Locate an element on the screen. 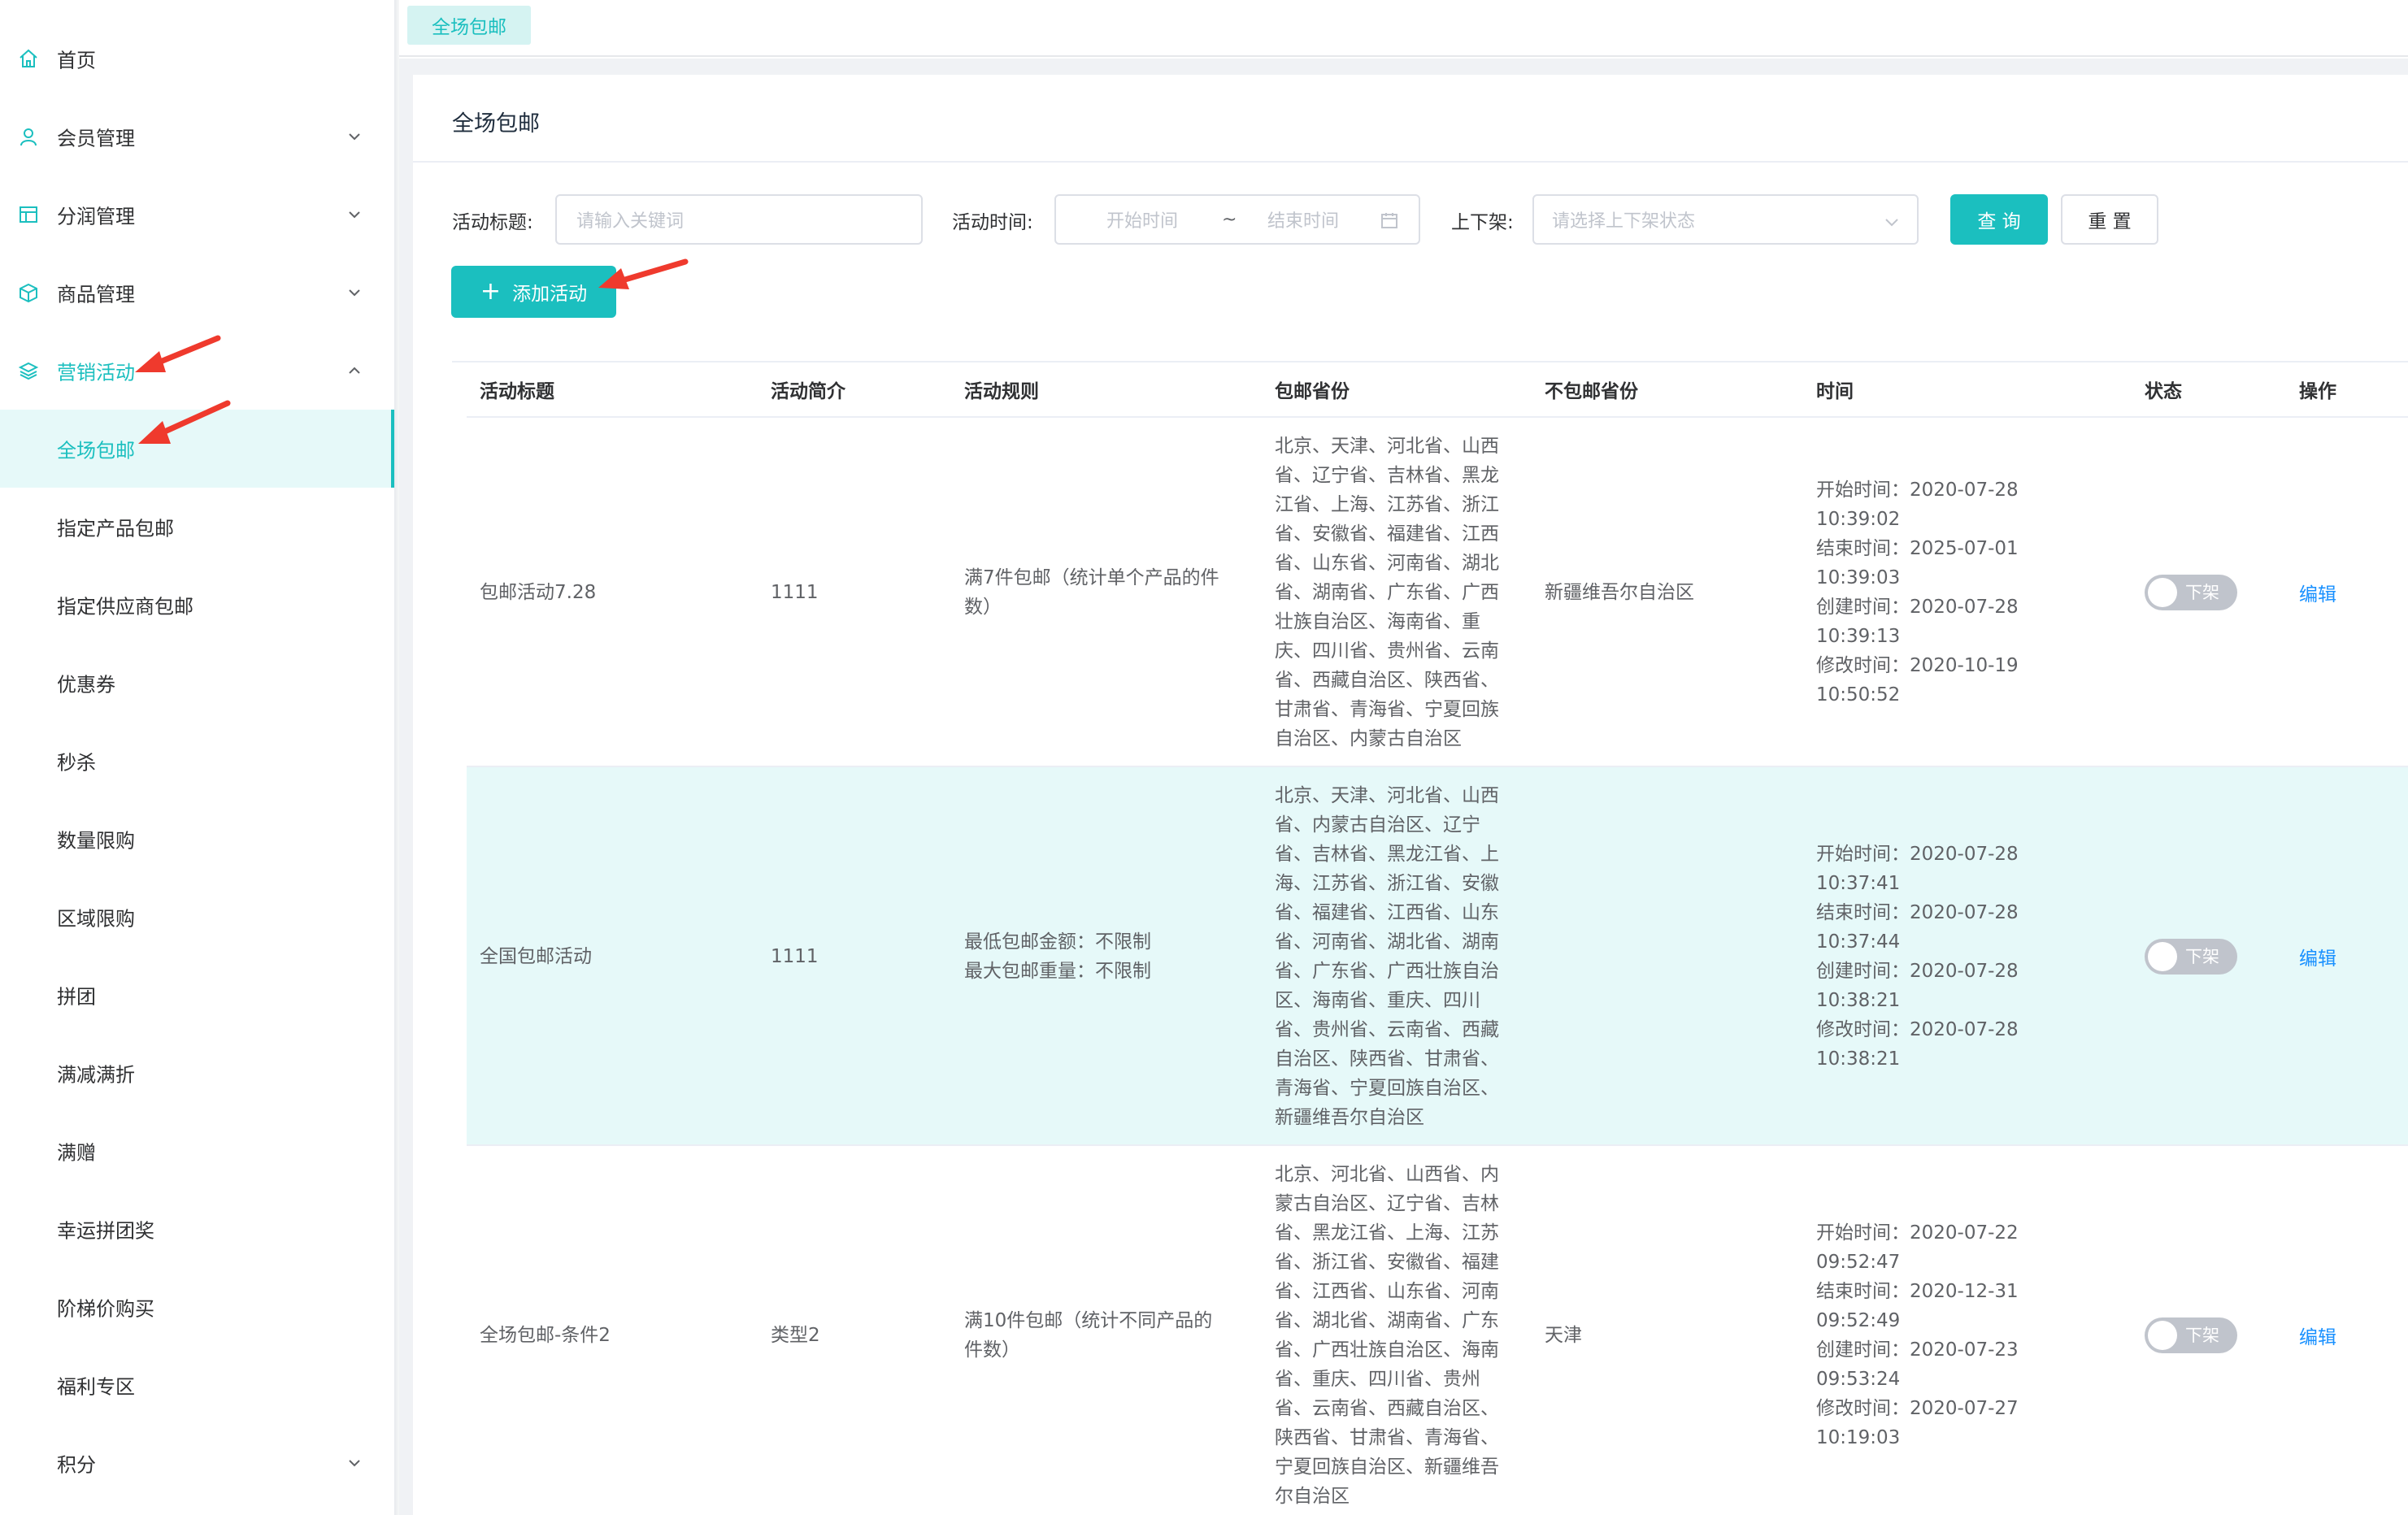 The height and width of the screenshot is (1515, 2408). annotation-overlay is located at coordinates (412, 351).